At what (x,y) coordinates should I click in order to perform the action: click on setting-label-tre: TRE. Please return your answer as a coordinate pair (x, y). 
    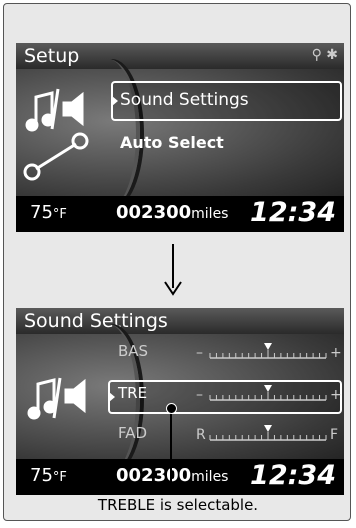
    Looking at the image, I should click on (133, 393).